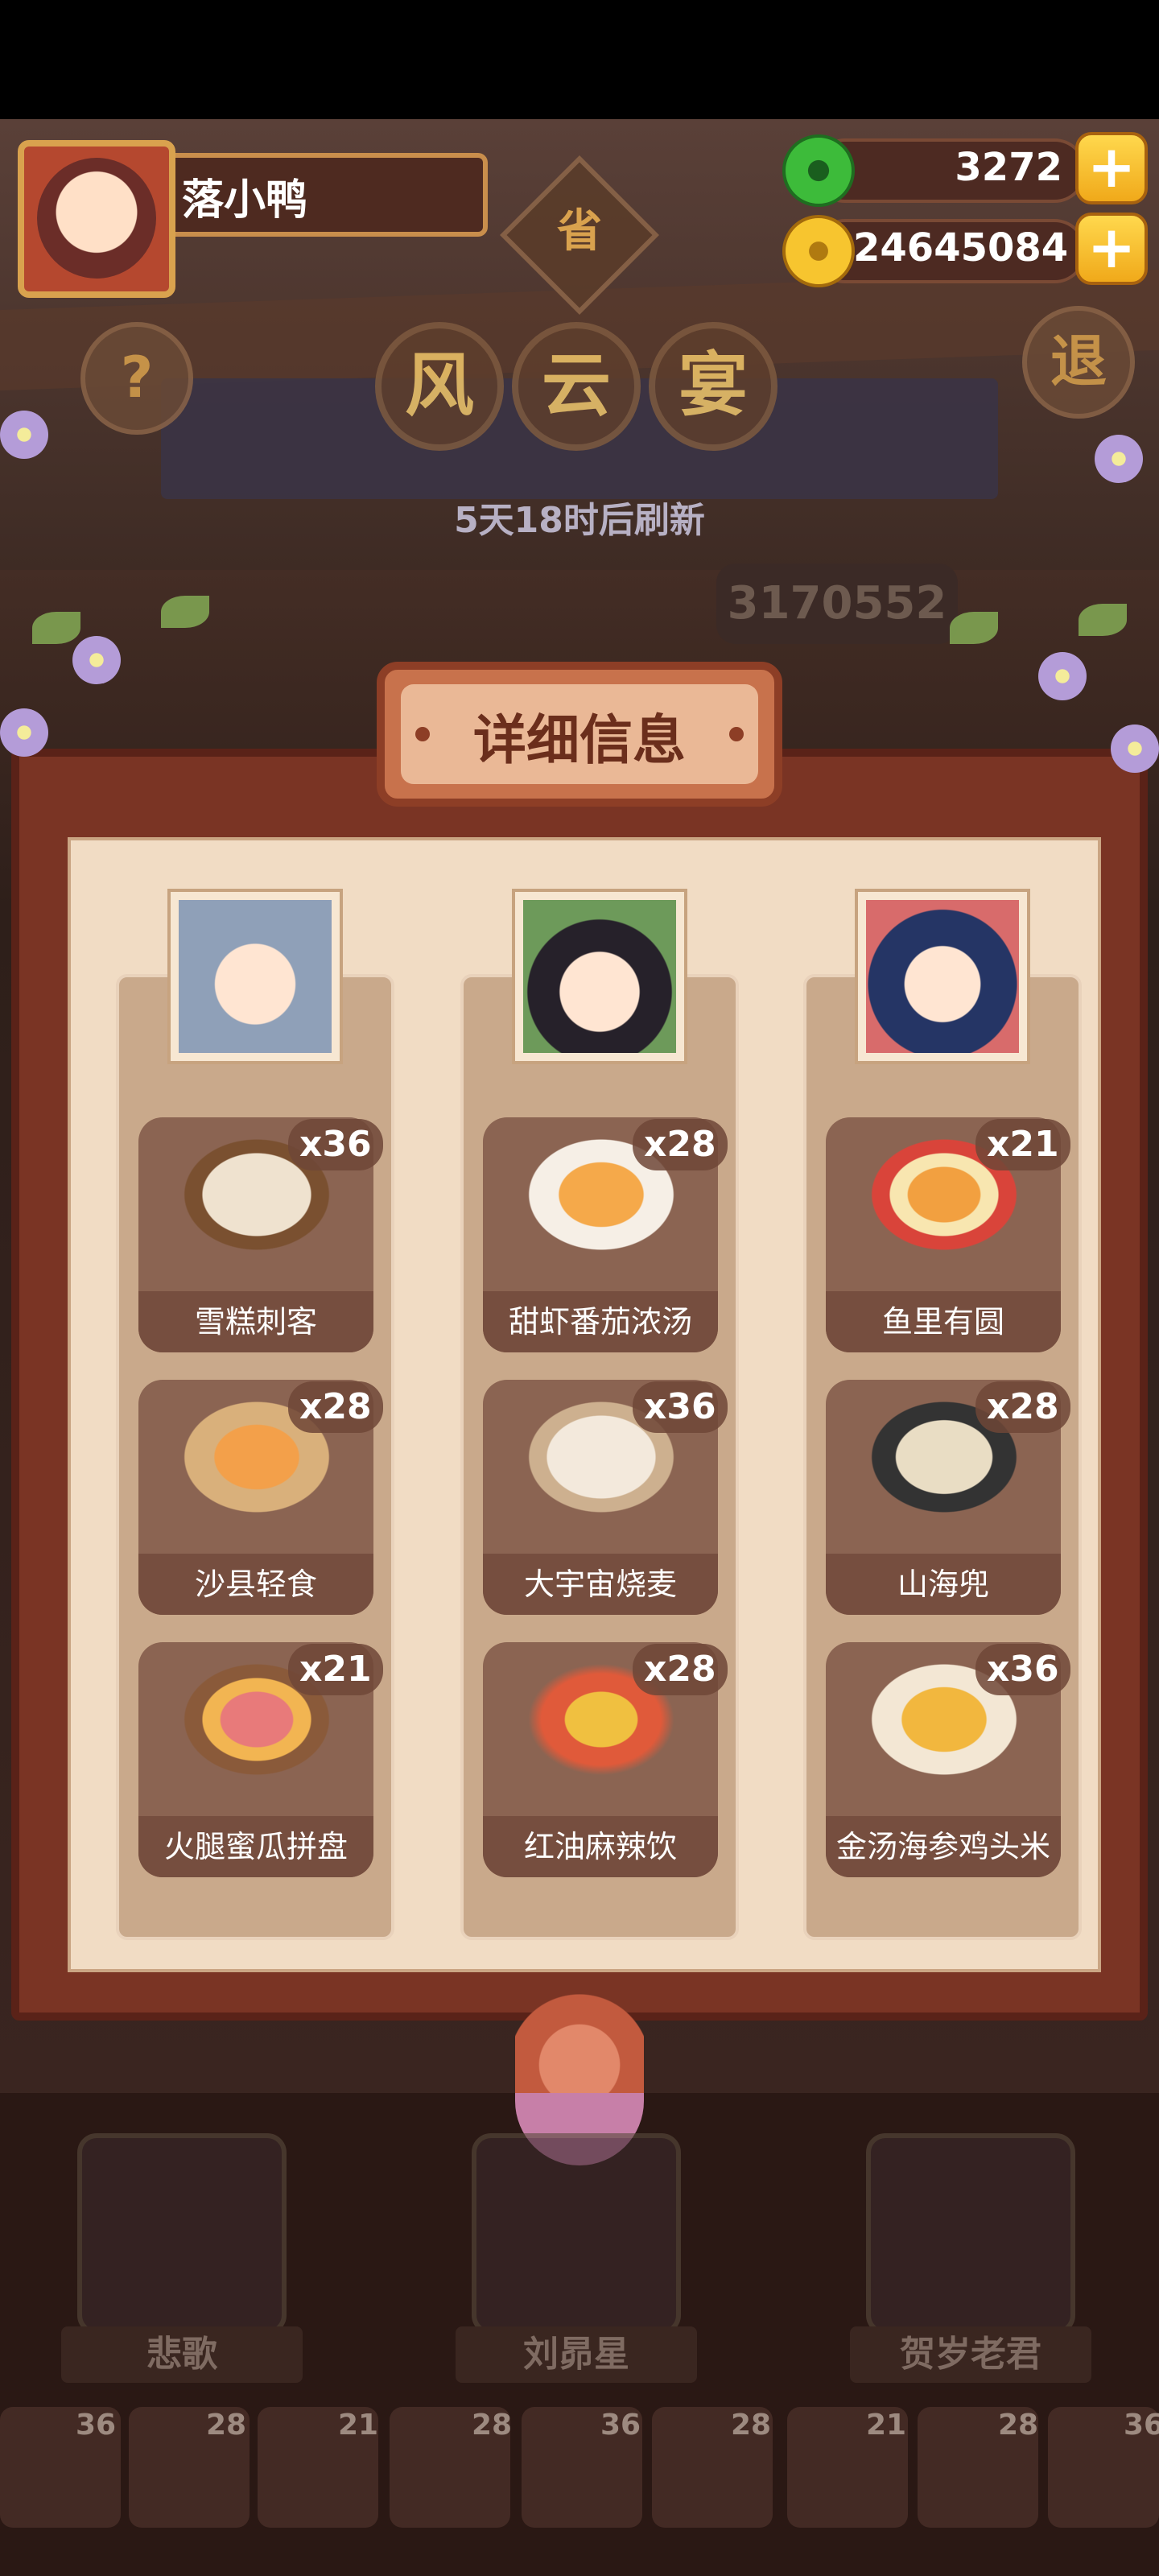  What do you see at coordinates (818, 251) in the screenshot?
I see `coin-icon` at bounding box center [818, 251].